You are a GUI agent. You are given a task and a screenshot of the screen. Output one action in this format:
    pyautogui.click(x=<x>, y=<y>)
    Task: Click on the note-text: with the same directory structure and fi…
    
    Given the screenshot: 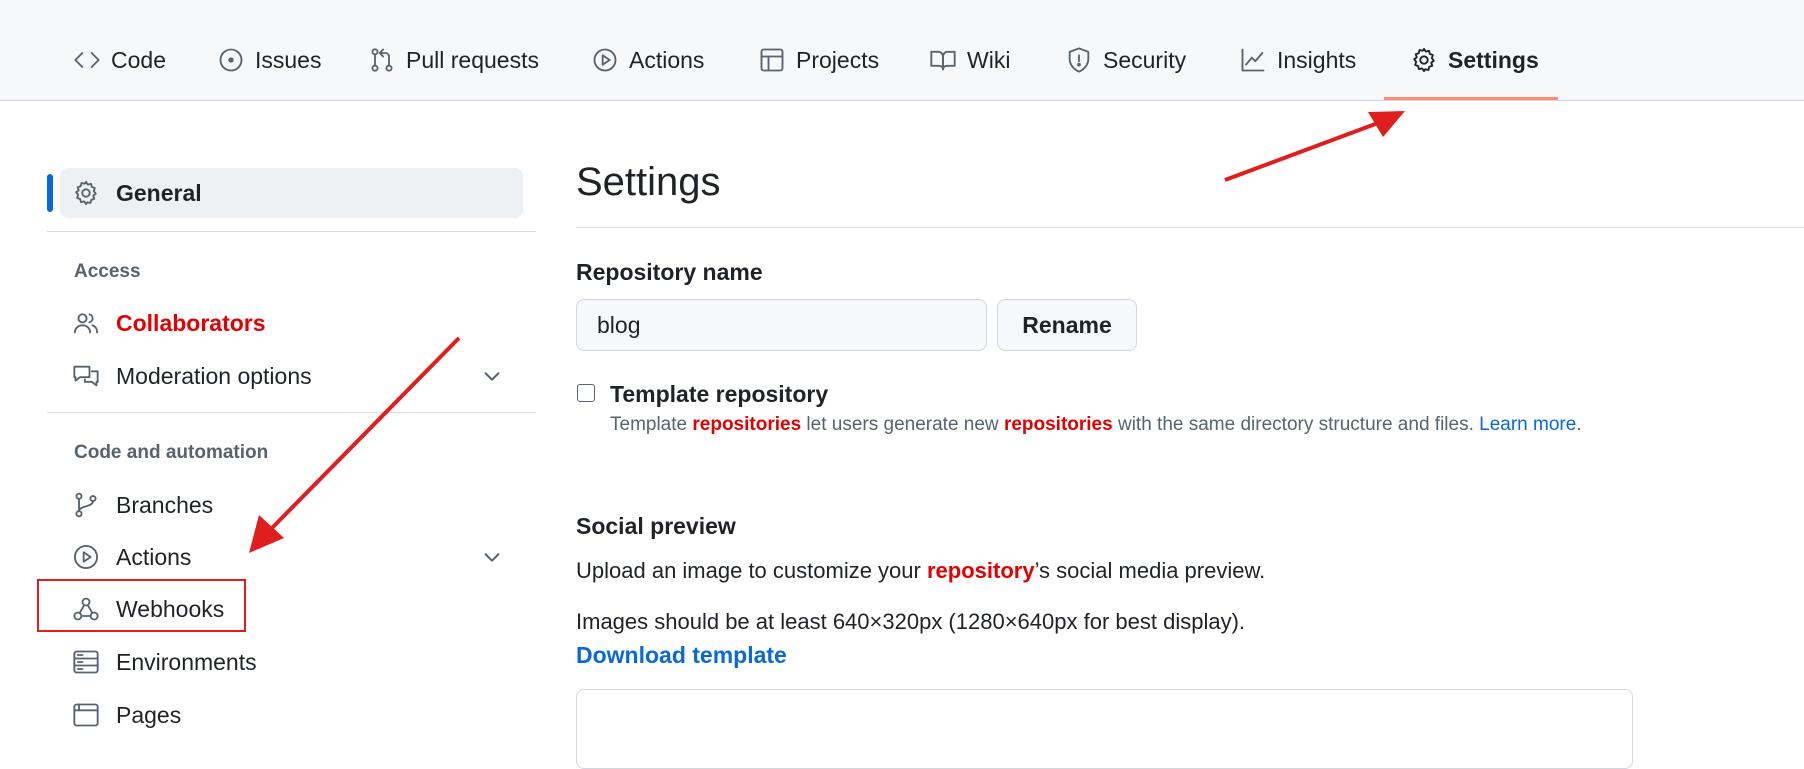 What is the action you would take?
    pyautogui.click(x=1296, y=424)
    